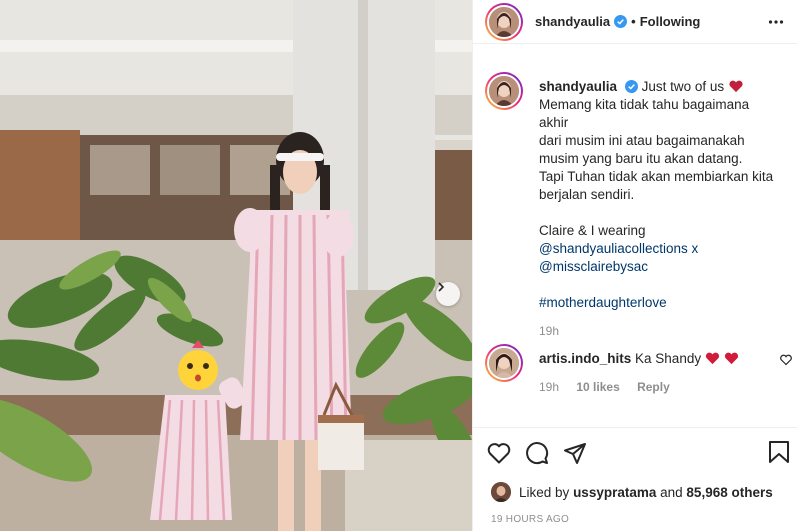 The height and width of the screenshot is (531, 797). I want to click on comment-like-icon, so click(786, 360).